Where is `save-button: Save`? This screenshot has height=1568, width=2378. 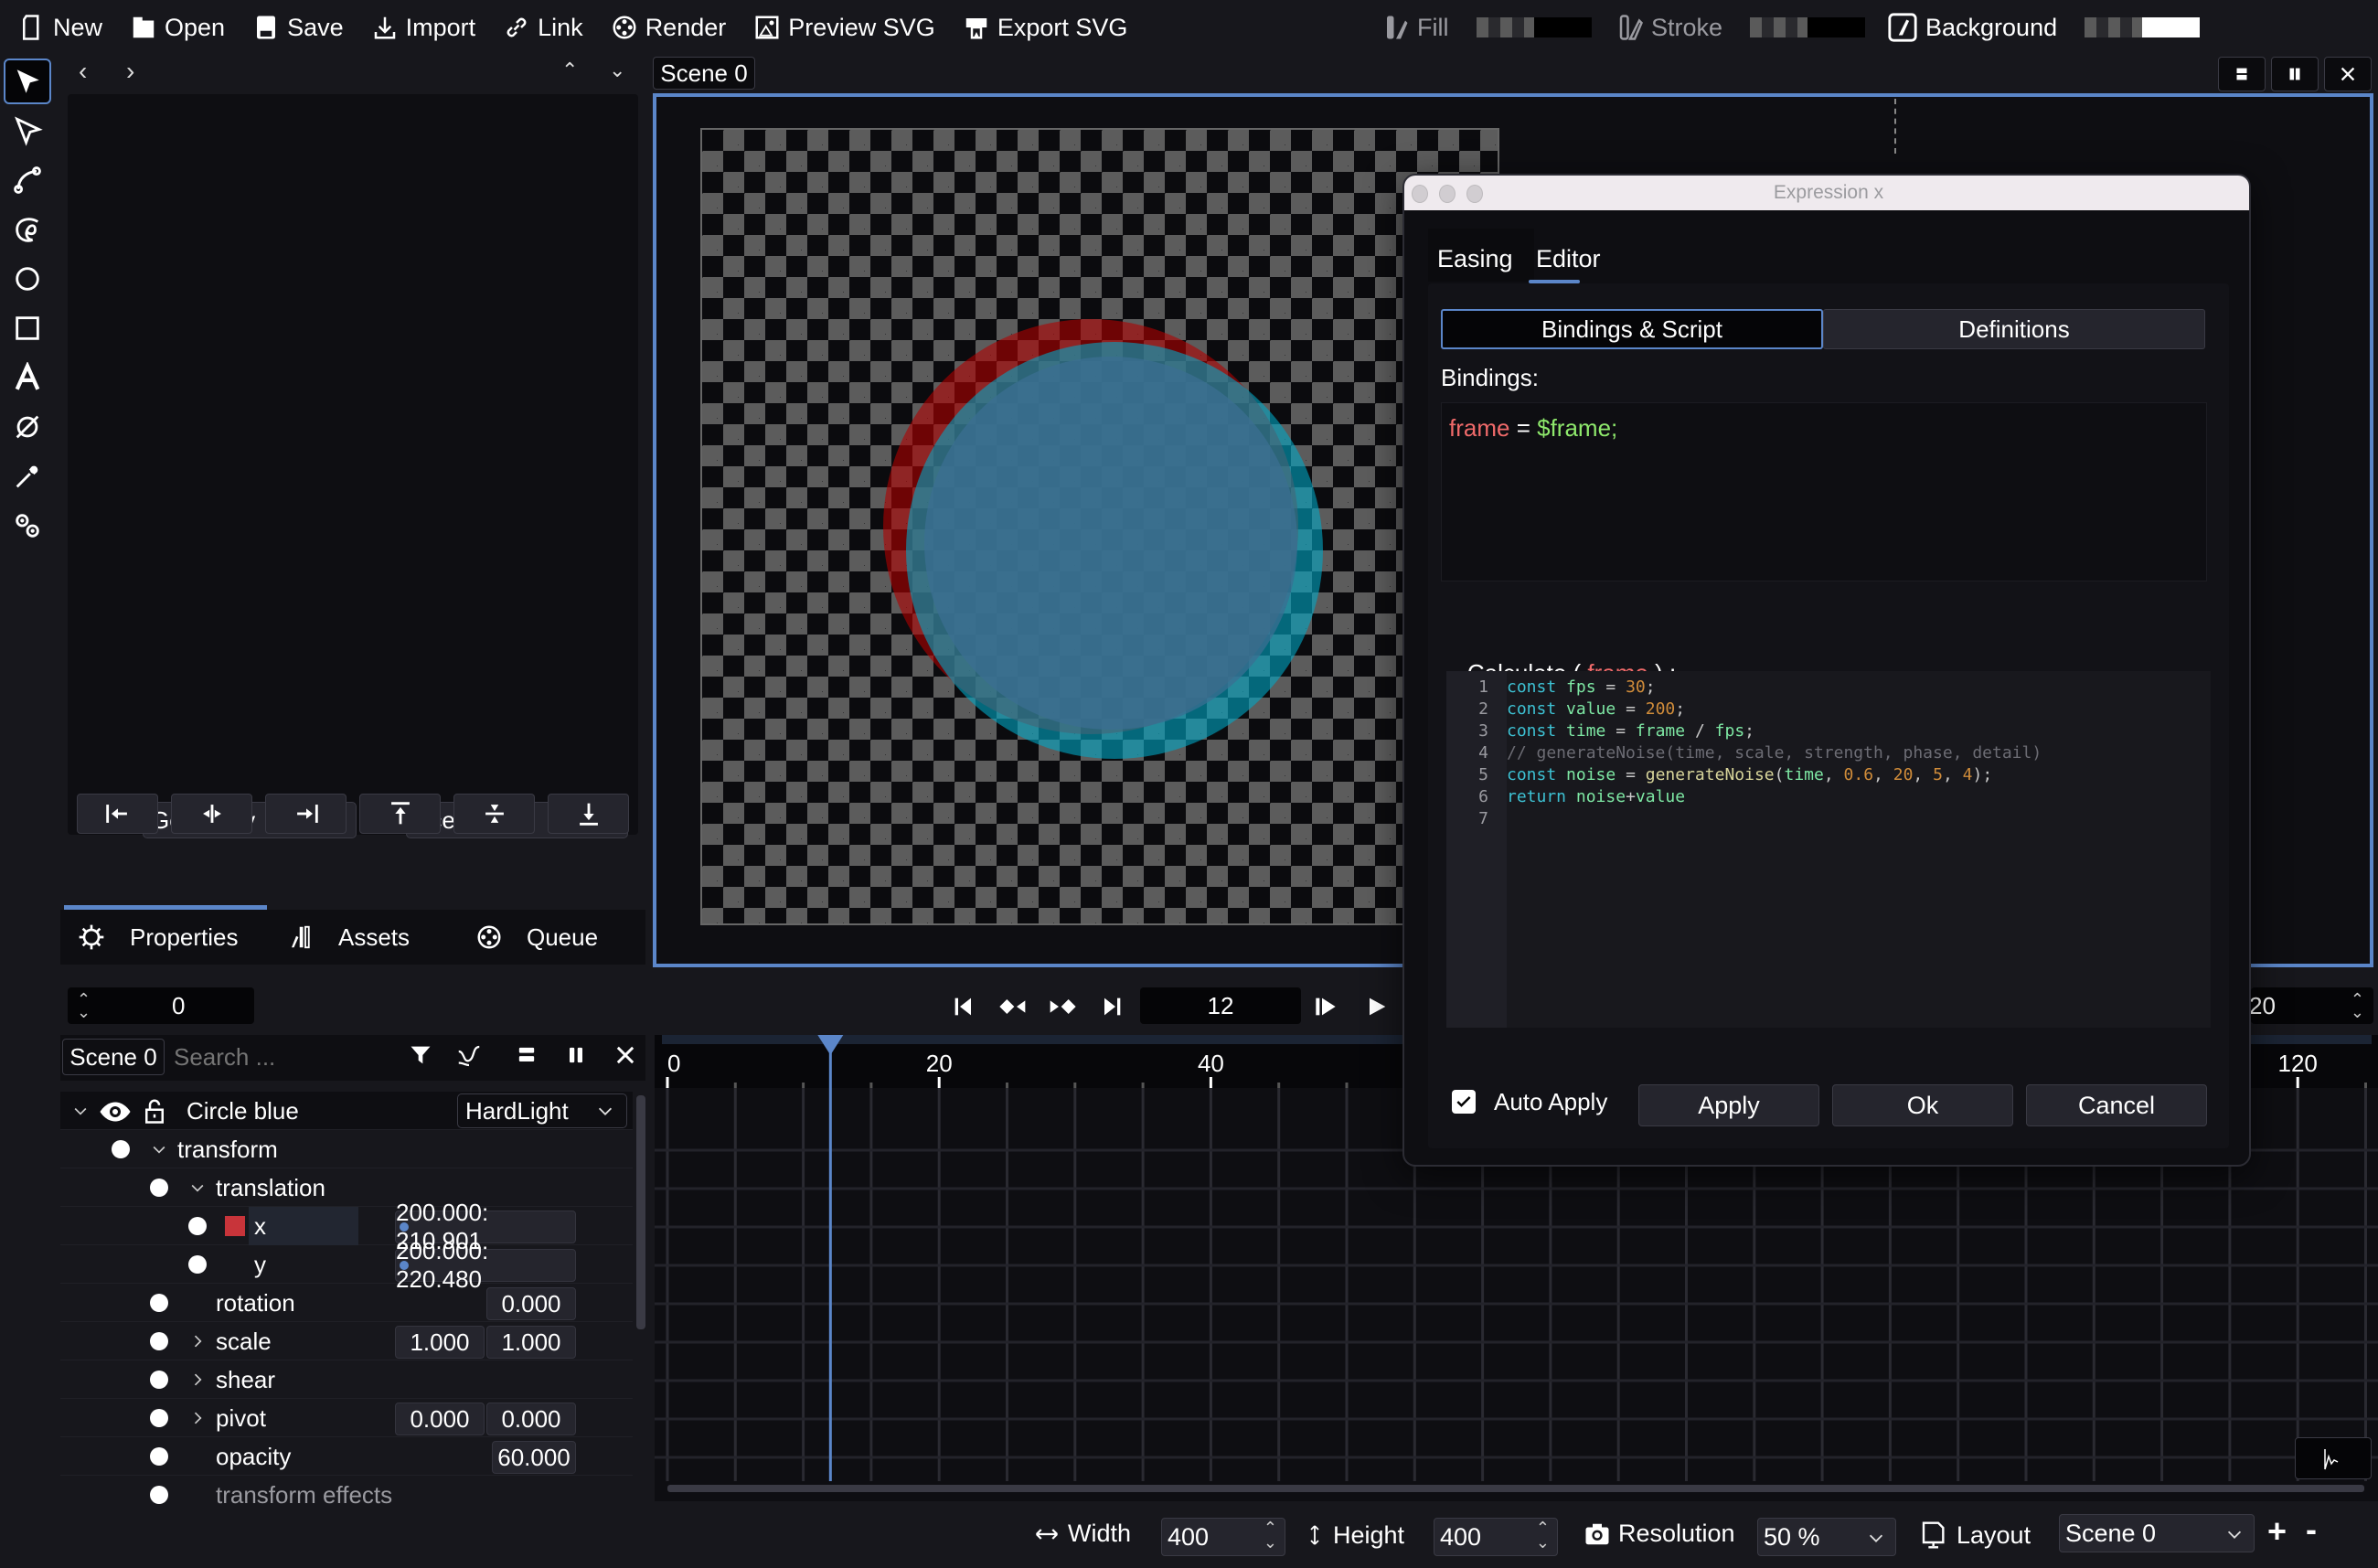 save-button: Save is located at coordinates (298, 28).